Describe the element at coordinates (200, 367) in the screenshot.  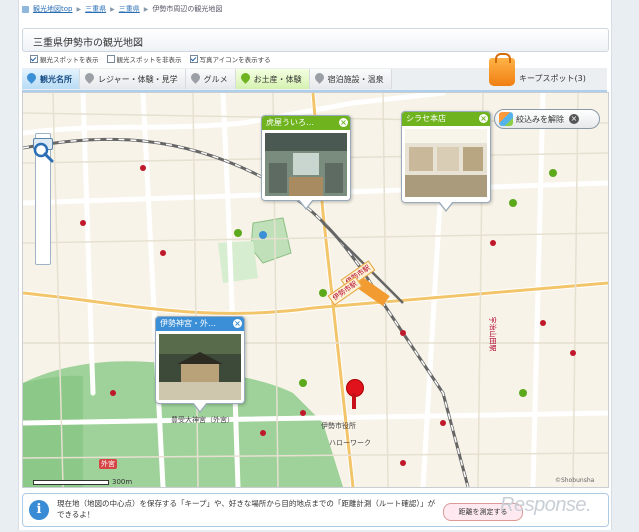
I see `shrine-photo` at that location.